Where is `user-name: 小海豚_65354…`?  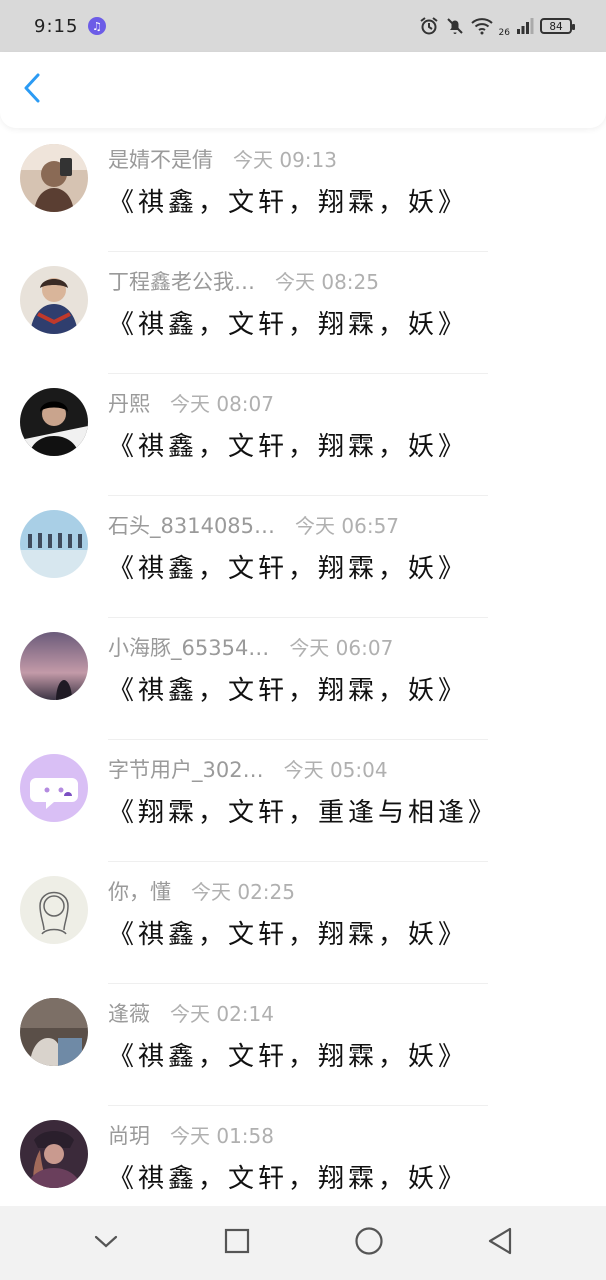
user-name: 小海豚_65354… is located at coordinates (189, 648).